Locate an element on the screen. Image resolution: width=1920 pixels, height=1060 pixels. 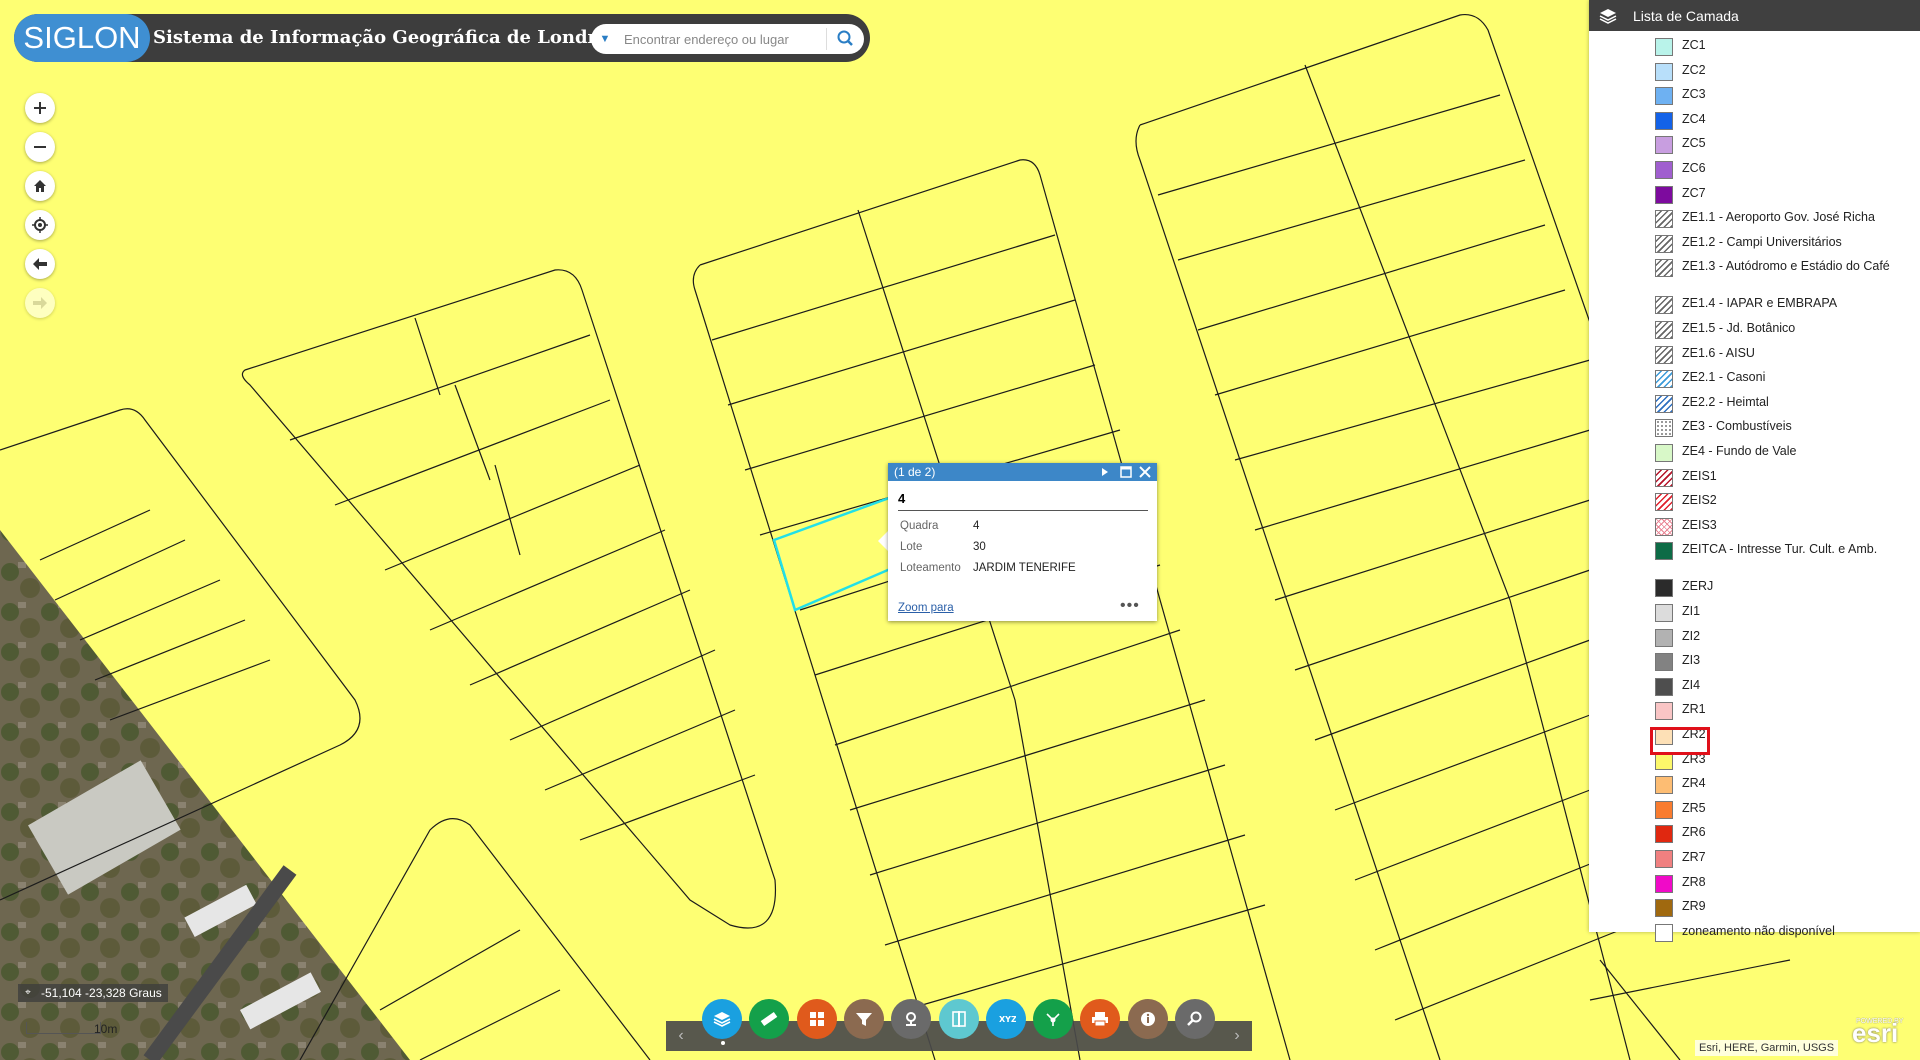
layer-item: ZE2.2 - Heimtal is located at coordinates (1779, 403).